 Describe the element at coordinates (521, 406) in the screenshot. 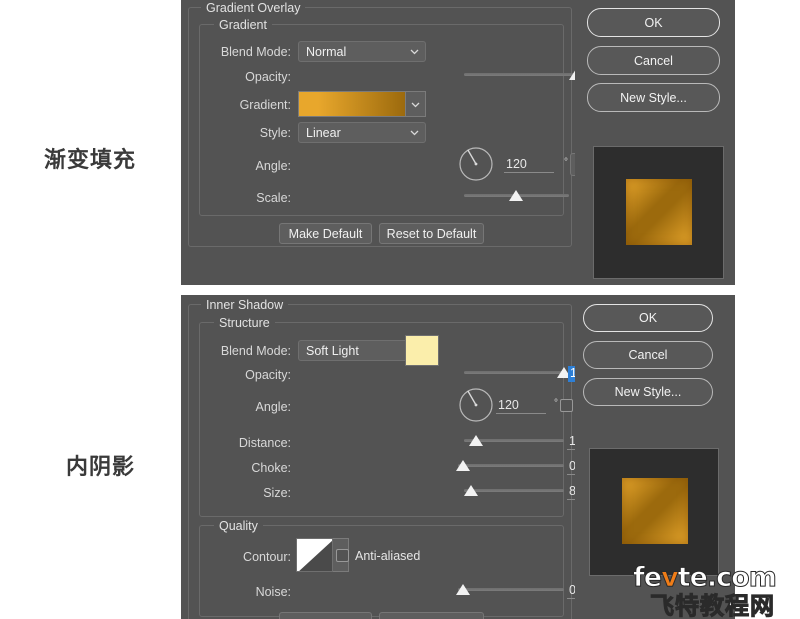

I see `shadow-angle-input: 120` at that location.